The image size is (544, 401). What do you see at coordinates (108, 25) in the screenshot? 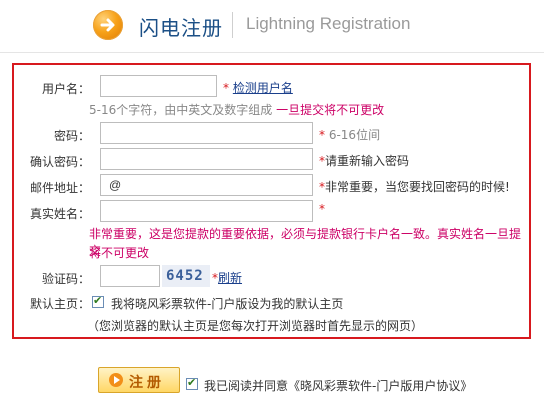
I see `arrow-right-icon` at bounding box center [108, 25].